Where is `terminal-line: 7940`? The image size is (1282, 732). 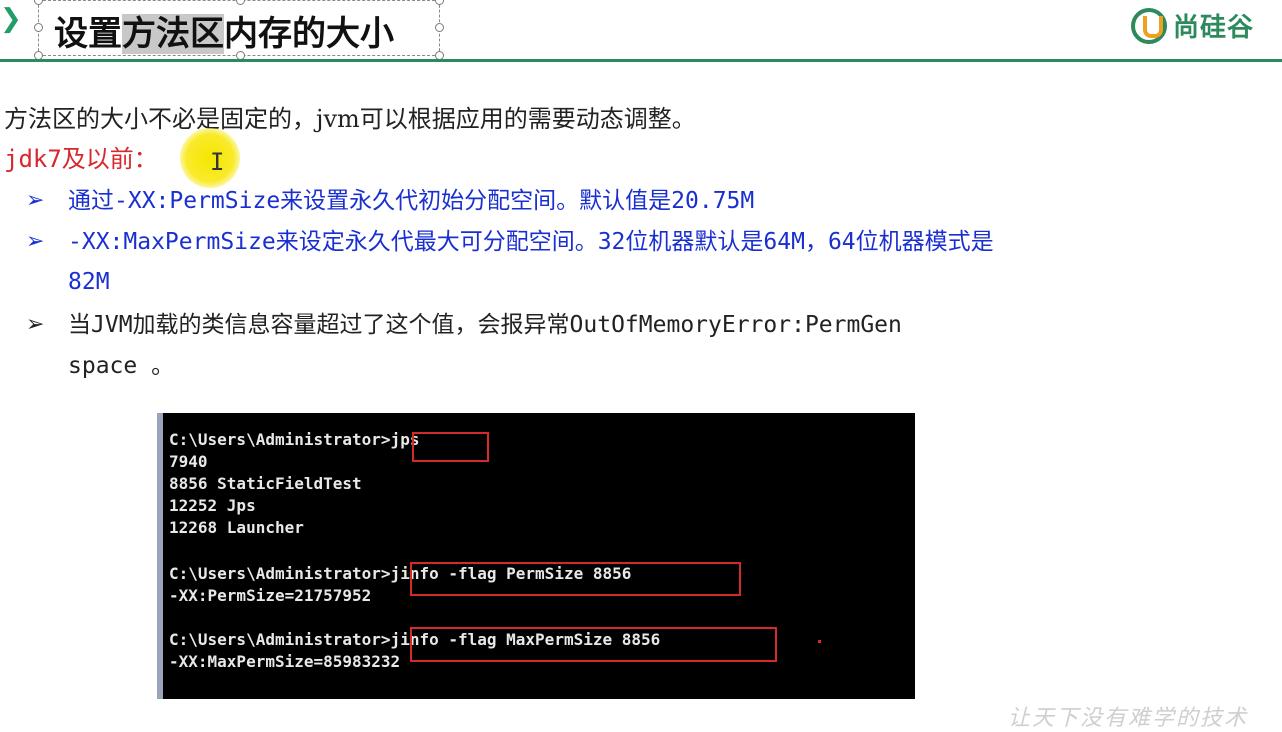
terminal-line: 7940 is located at coordinates (188, 461).